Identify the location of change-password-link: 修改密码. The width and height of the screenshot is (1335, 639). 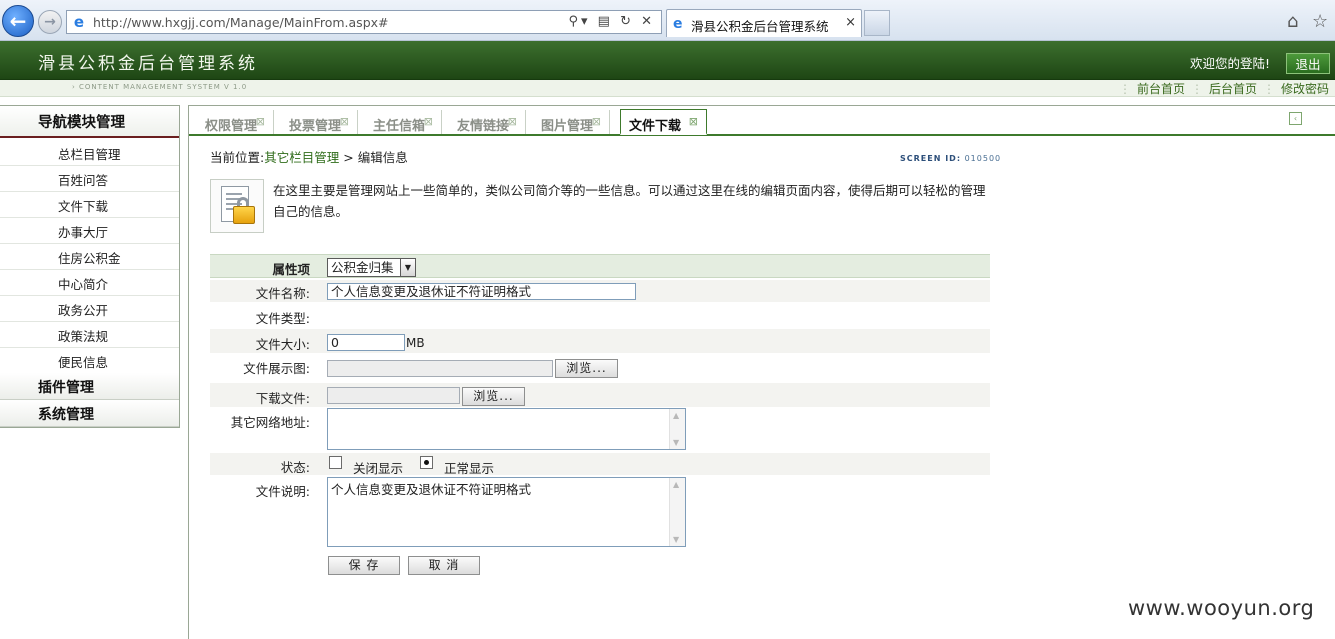
(1305, 89).